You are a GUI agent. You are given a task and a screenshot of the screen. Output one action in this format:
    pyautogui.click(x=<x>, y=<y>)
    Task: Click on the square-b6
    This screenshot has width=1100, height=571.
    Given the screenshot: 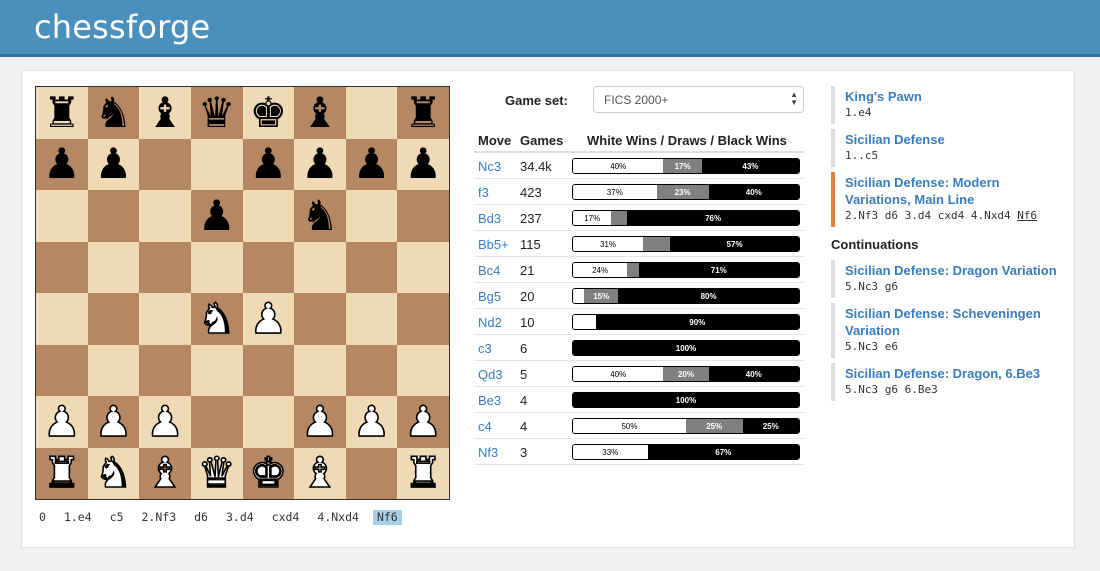 What is the action you would take?
    pyautogui.click(x=113, y=216)
    